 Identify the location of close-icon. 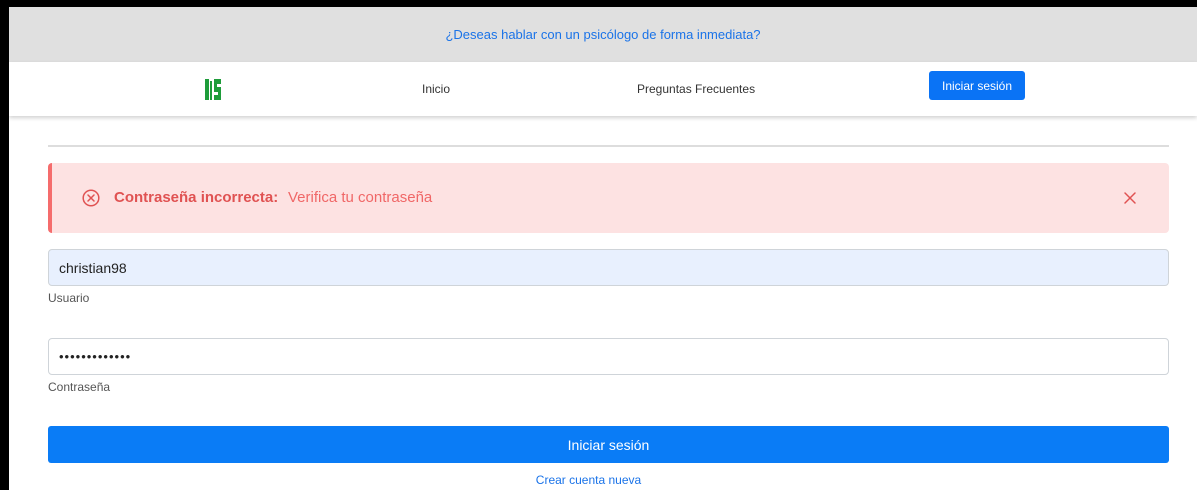
(1130, 198).